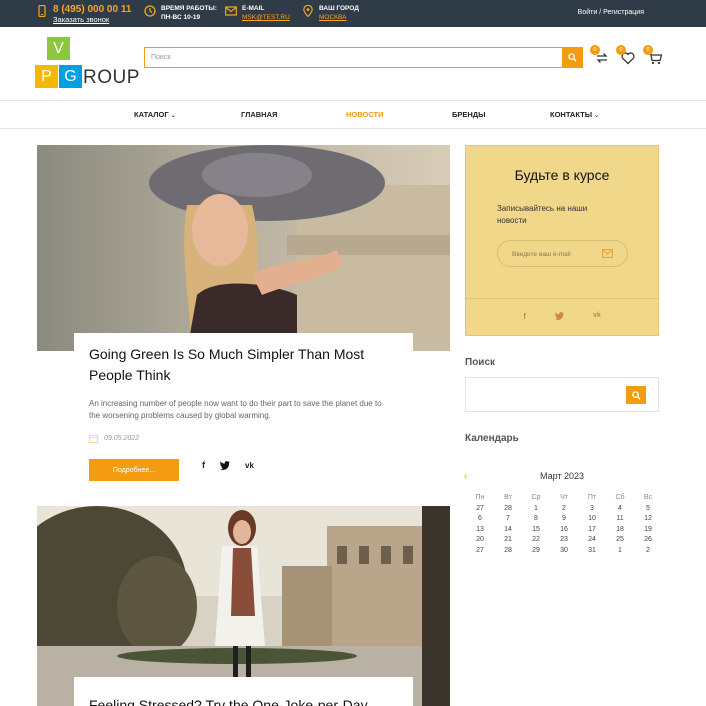 This screenshot has width=706, height=706. I want to click on calendar-day: 12, so click(648, 519).